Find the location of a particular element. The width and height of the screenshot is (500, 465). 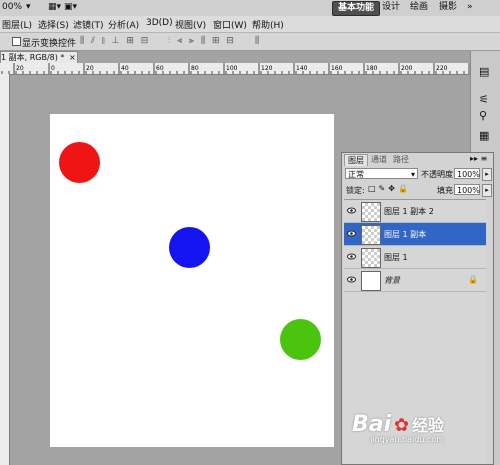

workspace-painting-button: 绘画 is located at coordinates (419, 7).